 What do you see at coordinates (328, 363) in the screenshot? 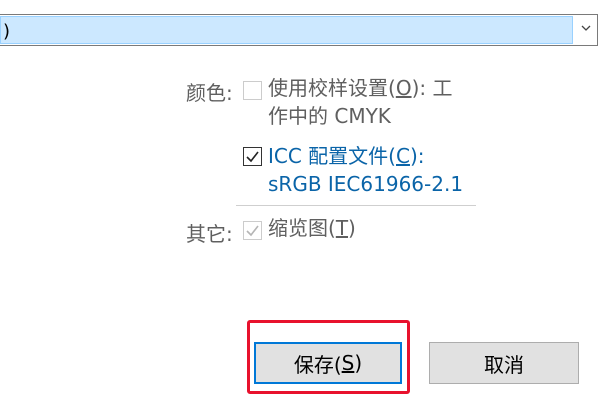
I see `save-button: 保存(S)` at bounding box center [328, 363].